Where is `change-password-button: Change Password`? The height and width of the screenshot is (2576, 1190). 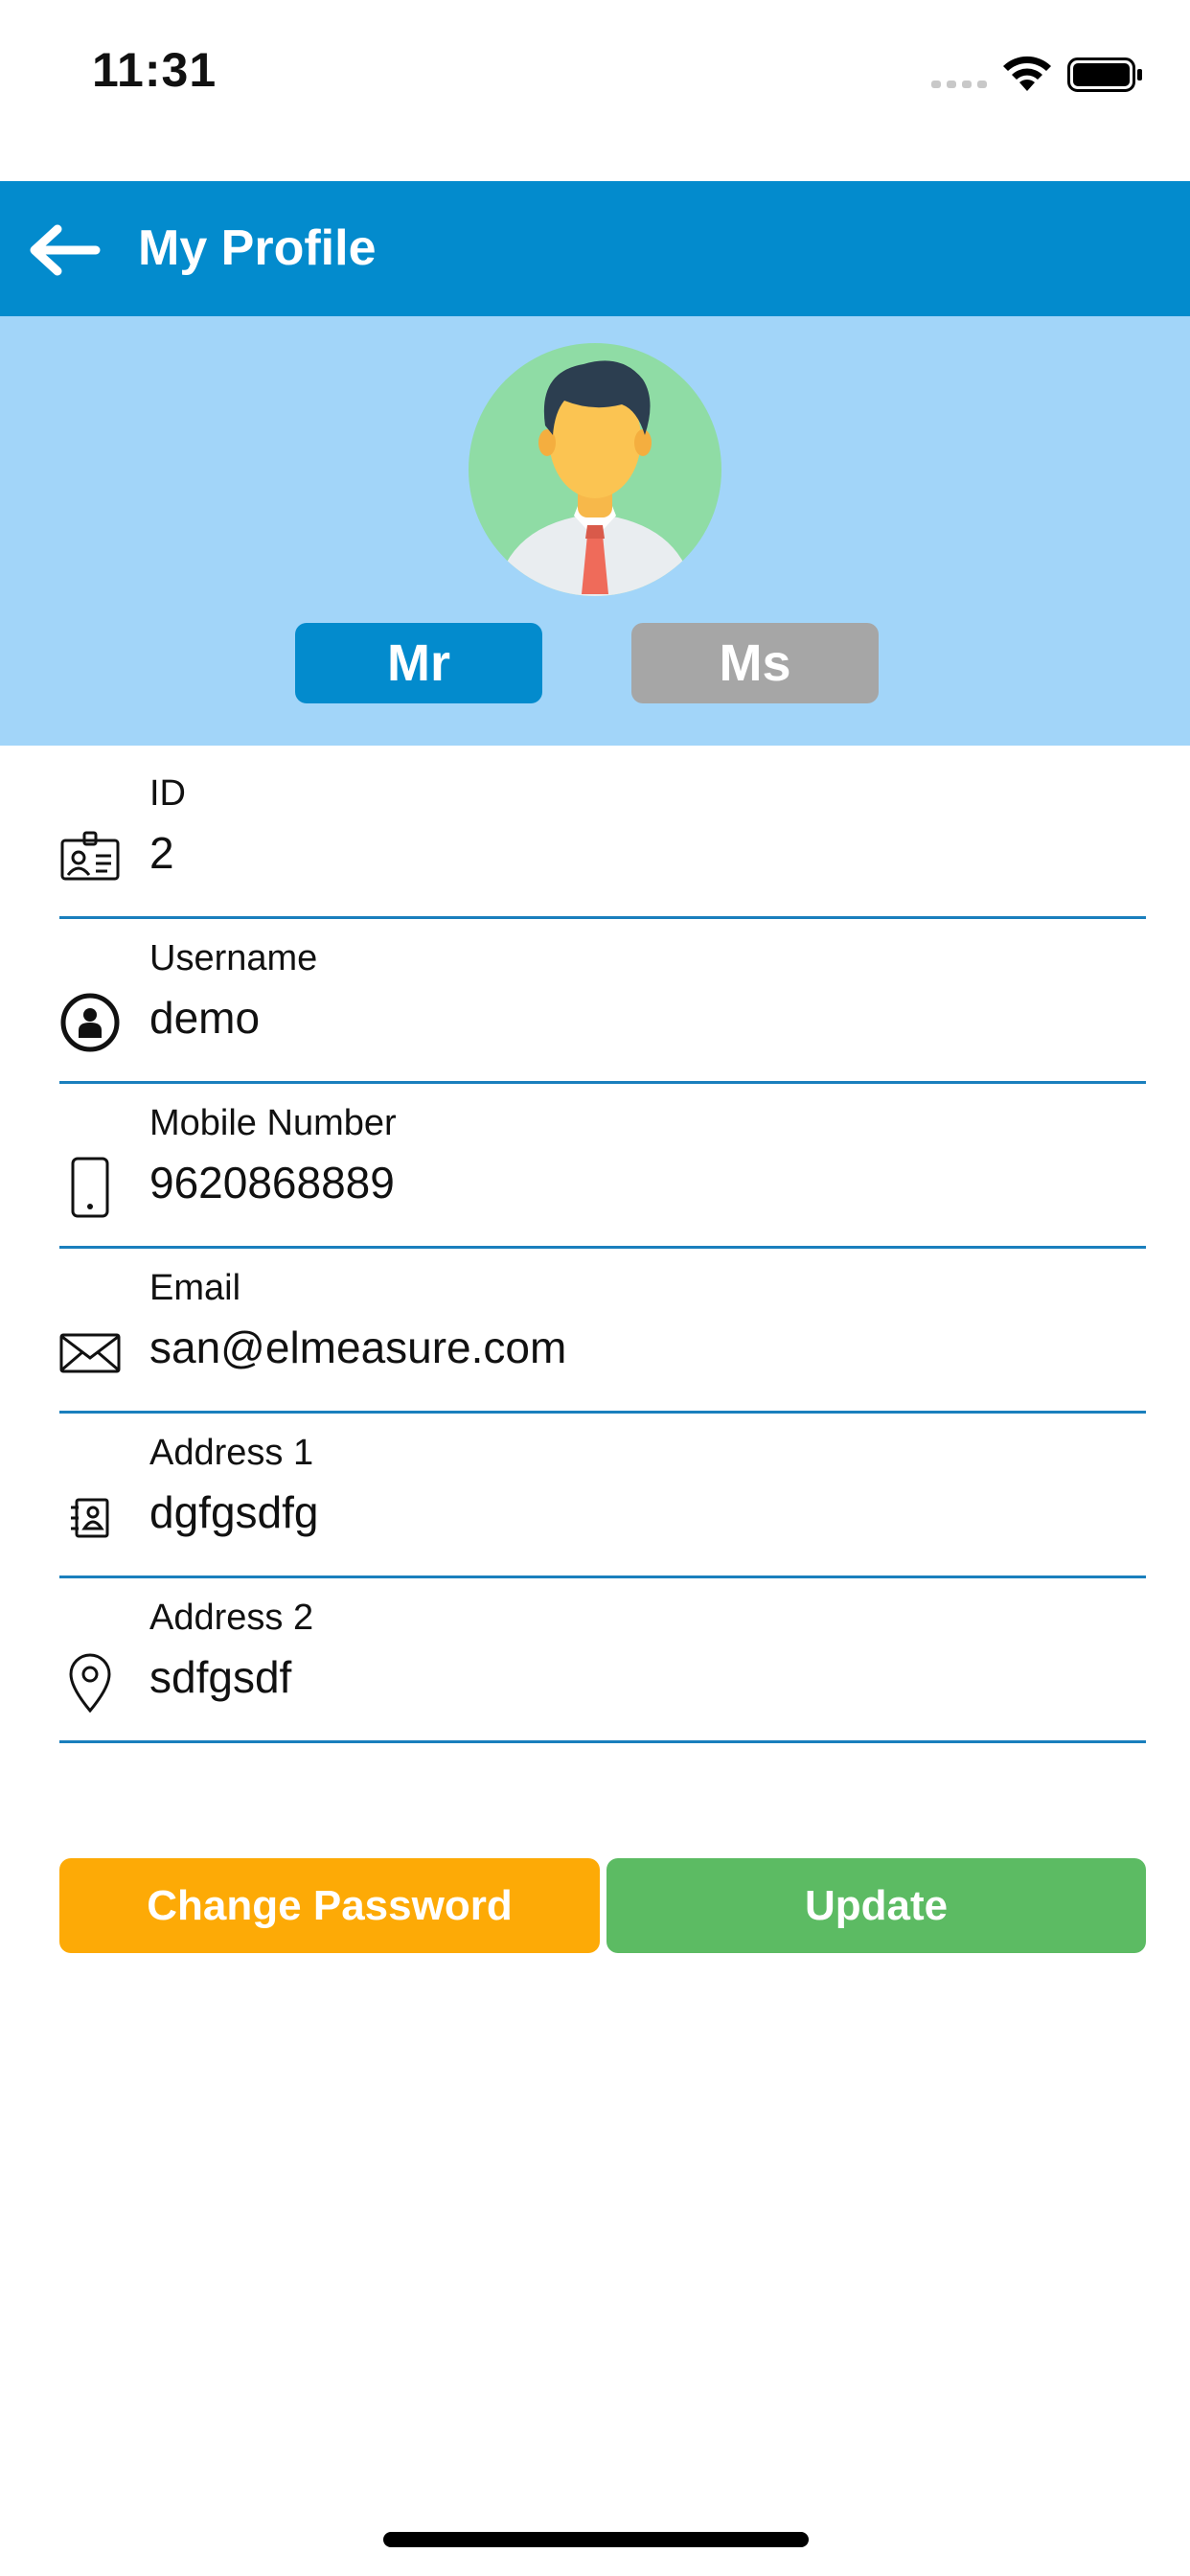 change-password-button: Change Password is located at coordinates (329, 1905).